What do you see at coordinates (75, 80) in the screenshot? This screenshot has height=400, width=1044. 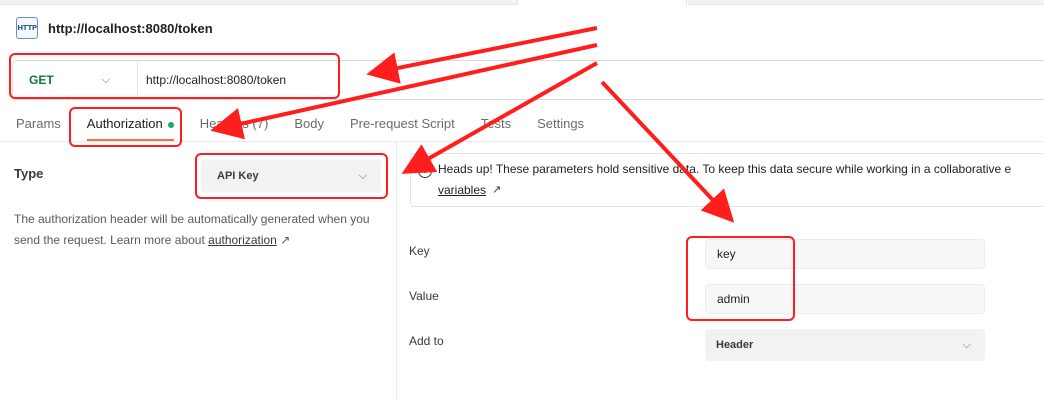 I see `method-select: GET ⌵` at bounding box center [75, 80].